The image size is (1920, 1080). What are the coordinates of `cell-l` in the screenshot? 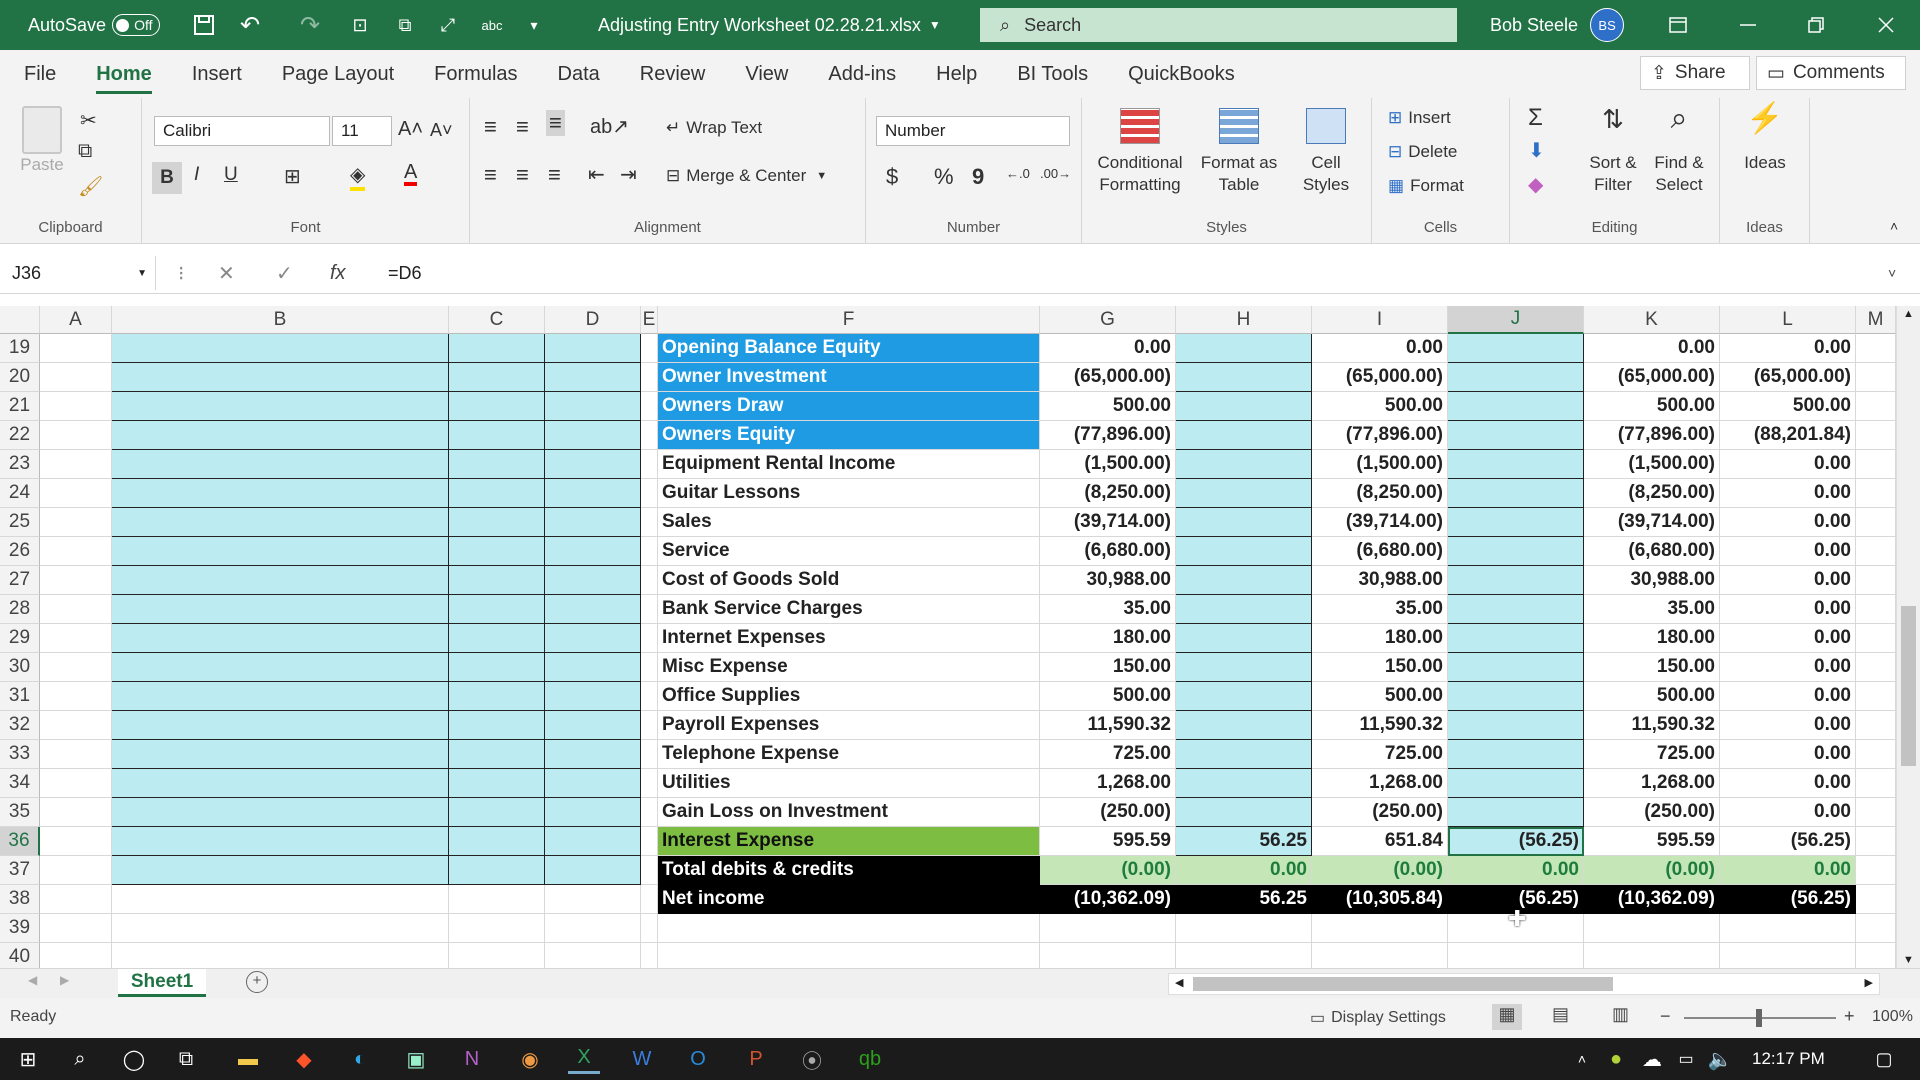 It's located at (1788, 955).